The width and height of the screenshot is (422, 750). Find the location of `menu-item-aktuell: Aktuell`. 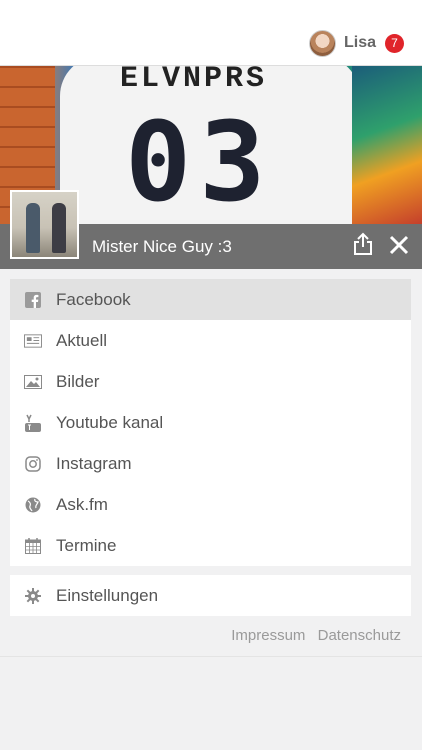

menu-item-aktuell: Aktuell is located at coordinates (210, 340).